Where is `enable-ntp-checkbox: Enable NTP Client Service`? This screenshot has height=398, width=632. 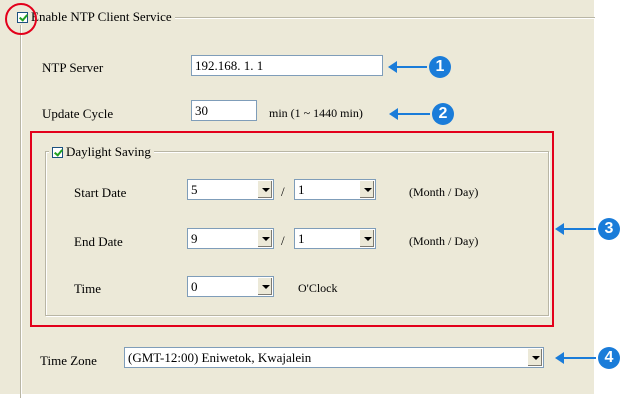 enable-ntp-checkbox: Enable NTP Client Service is located at coordinates (94, 17).